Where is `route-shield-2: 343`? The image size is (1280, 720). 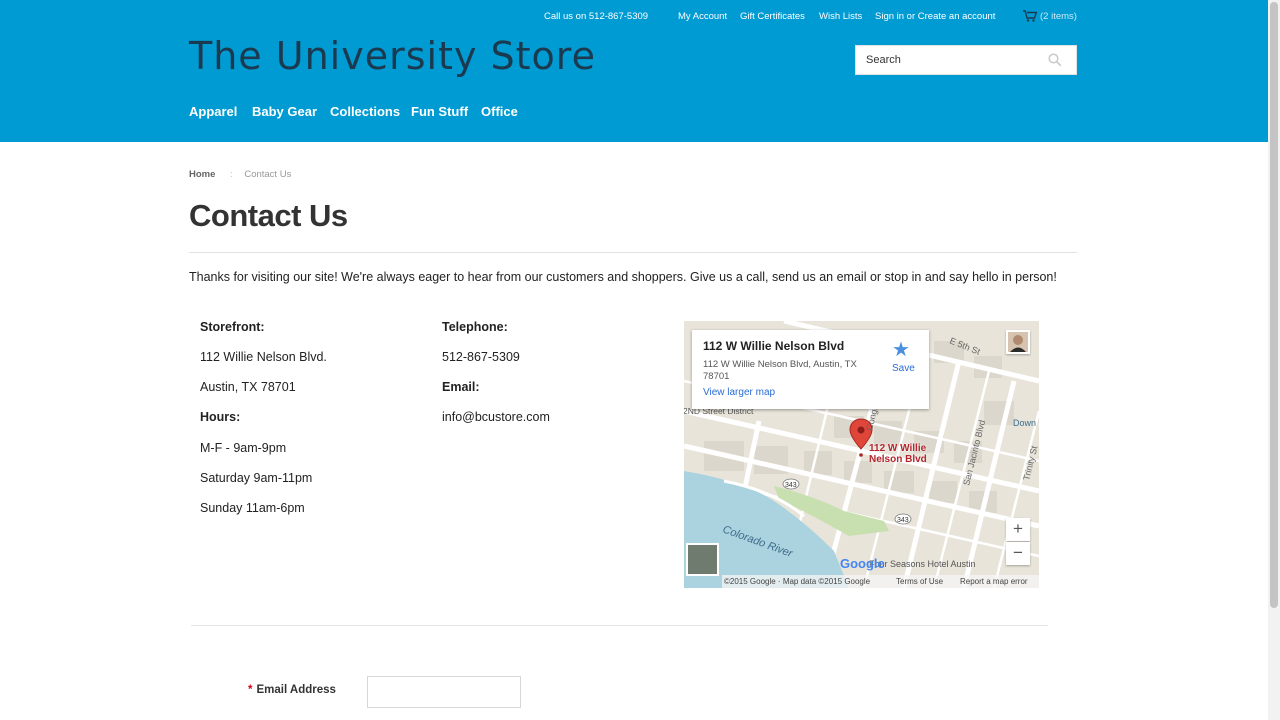
route-shield-2: 343 is located at coordinates (903, 520).